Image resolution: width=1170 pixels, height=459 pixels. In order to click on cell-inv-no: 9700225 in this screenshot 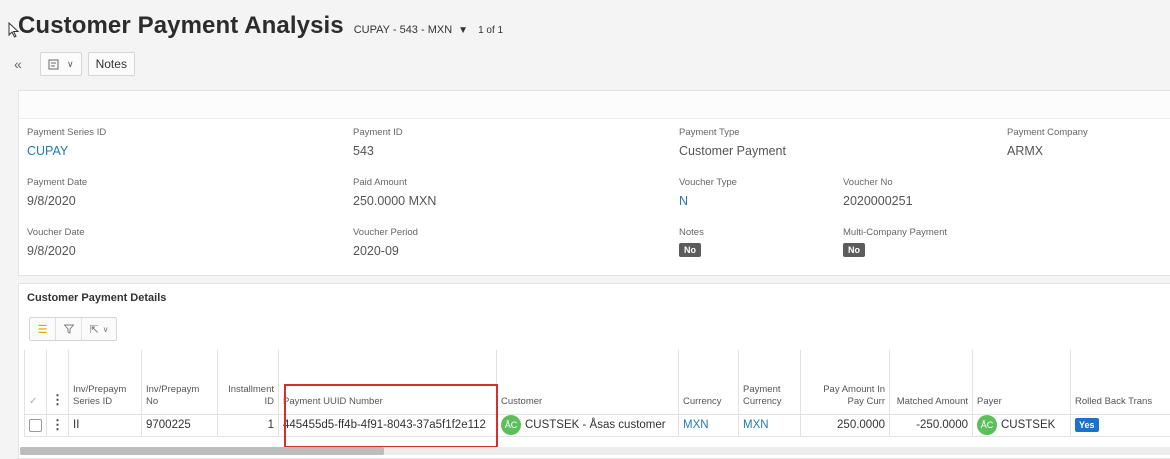, I will do `click(179, 425)`.